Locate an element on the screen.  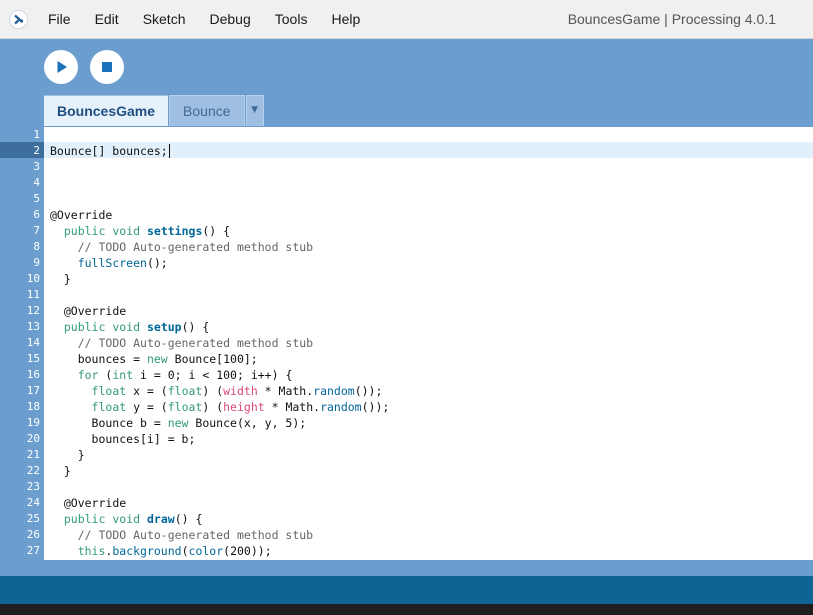
line-number: 13 is located at coordinates (33, 326).